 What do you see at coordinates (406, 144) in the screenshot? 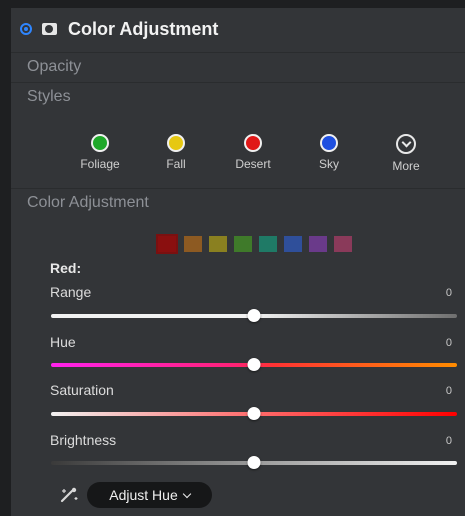
I see `chevron-down-circle-icon` at bounding box center [406, 144].